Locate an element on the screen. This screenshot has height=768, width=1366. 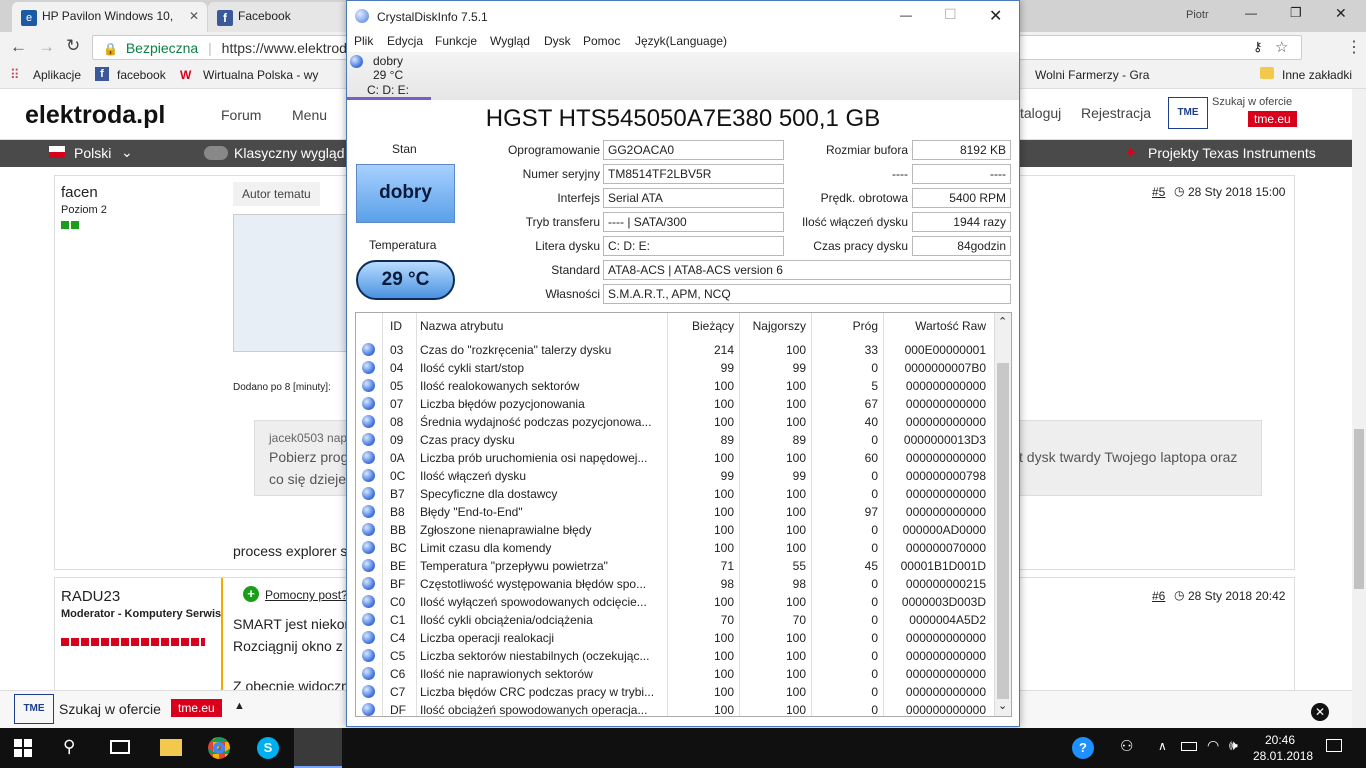
close-tab-icon: ✕ is located at coordinates (194, 16).